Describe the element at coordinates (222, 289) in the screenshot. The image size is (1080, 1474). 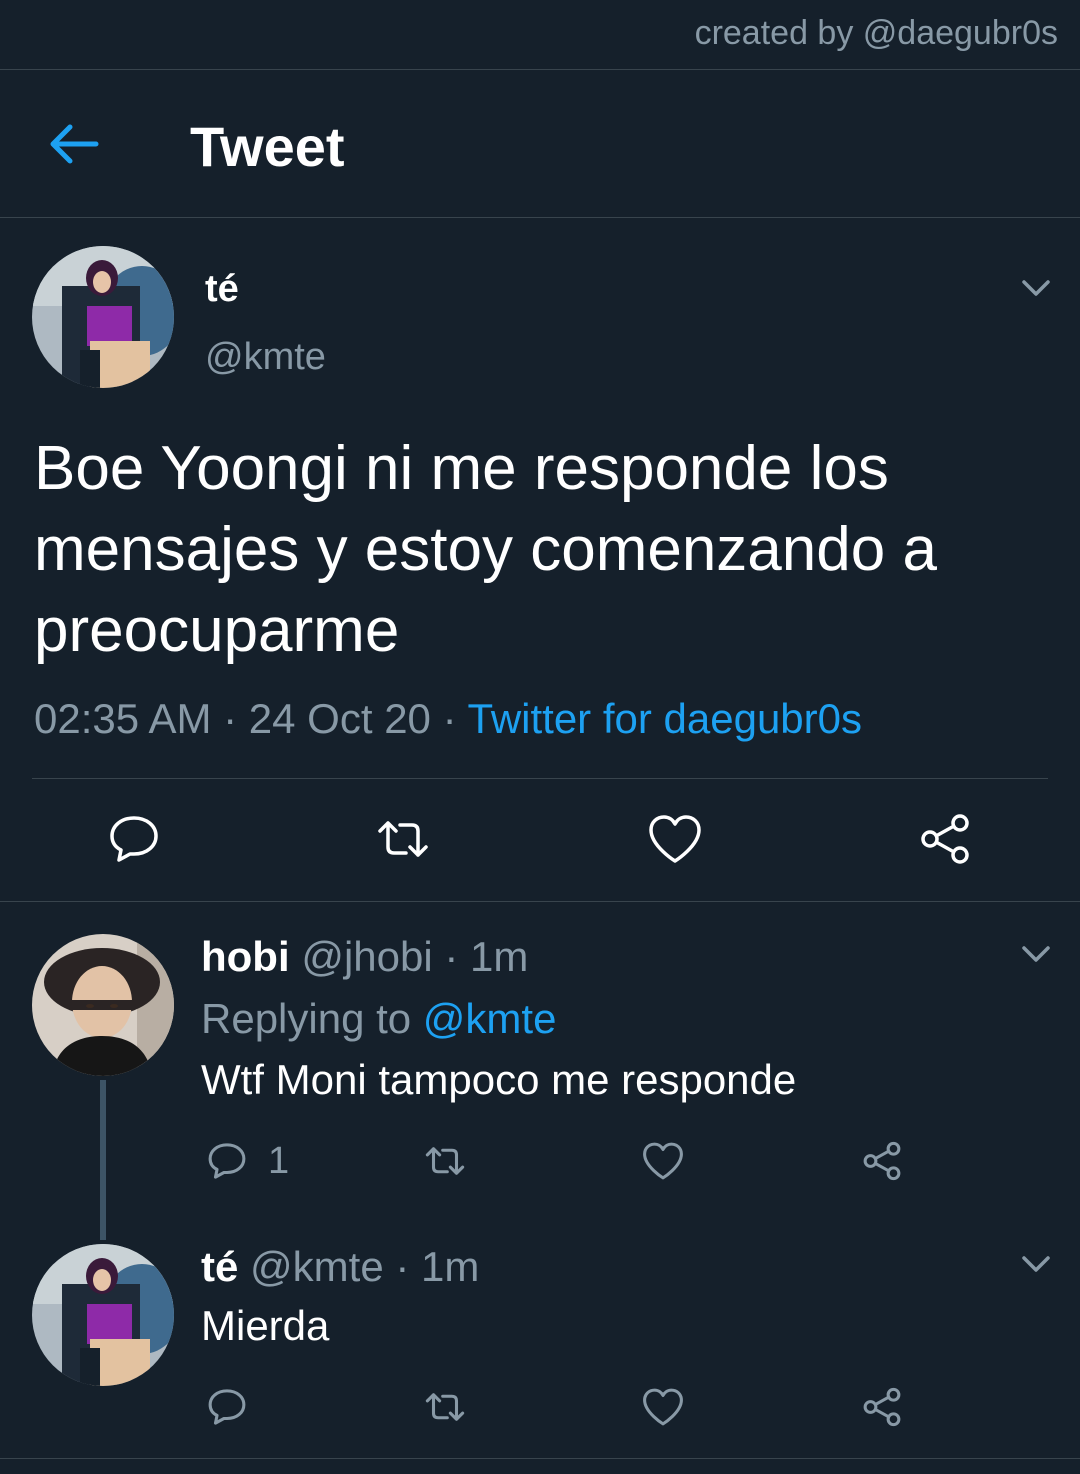
I see `author-name: té` at that location.